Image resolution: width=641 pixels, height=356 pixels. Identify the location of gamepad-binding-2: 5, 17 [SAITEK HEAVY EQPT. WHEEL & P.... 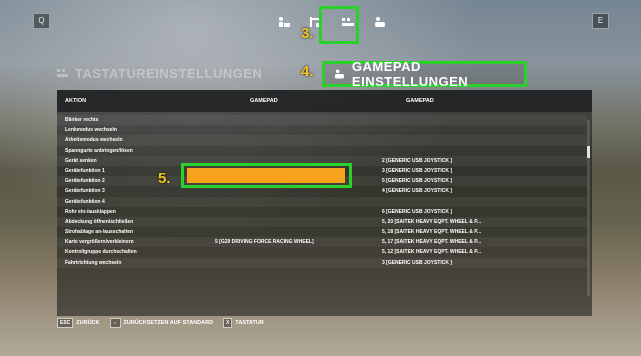
(431, 242).